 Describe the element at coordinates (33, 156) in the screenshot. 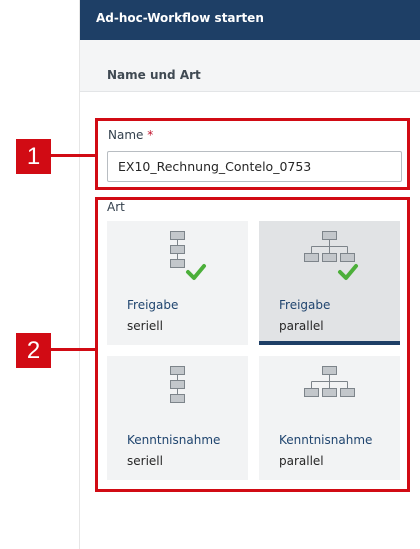

I see `callout-1: 1` at that location.